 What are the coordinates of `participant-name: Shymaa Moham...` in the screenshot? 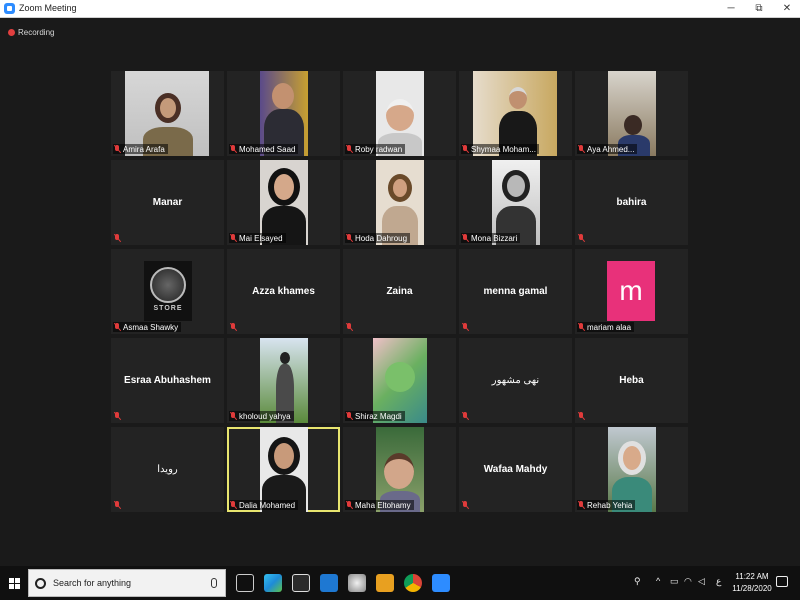 It's located at (503, 149).